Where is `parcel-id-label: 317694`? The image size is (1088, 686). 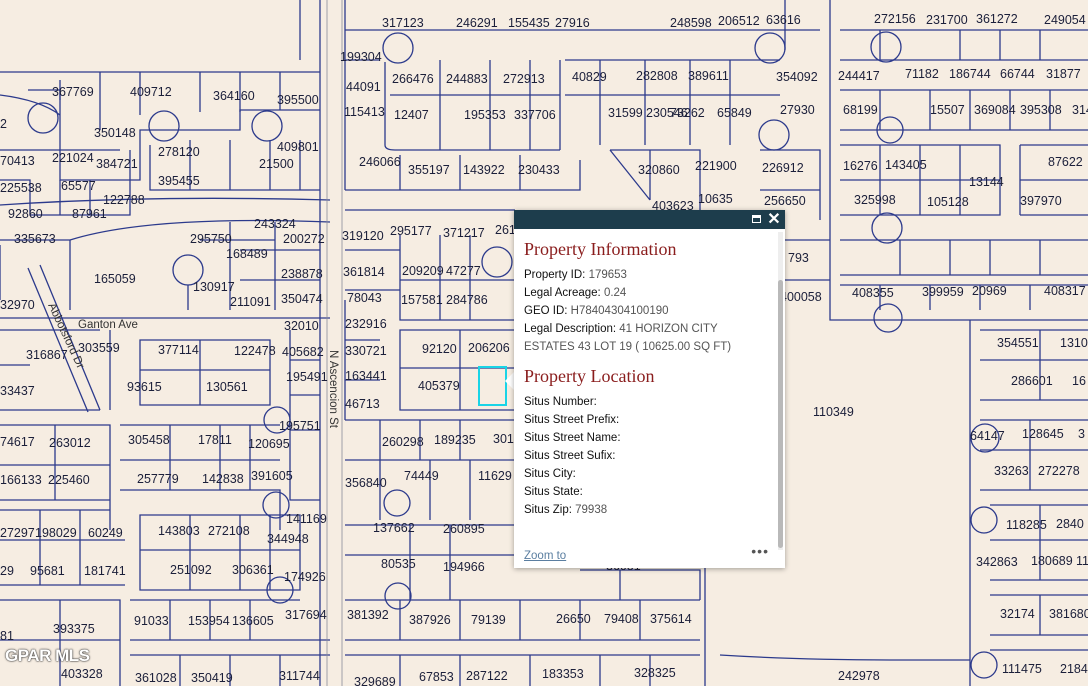
parcel-id-label: 317694 is located at coordinates (306, 615).